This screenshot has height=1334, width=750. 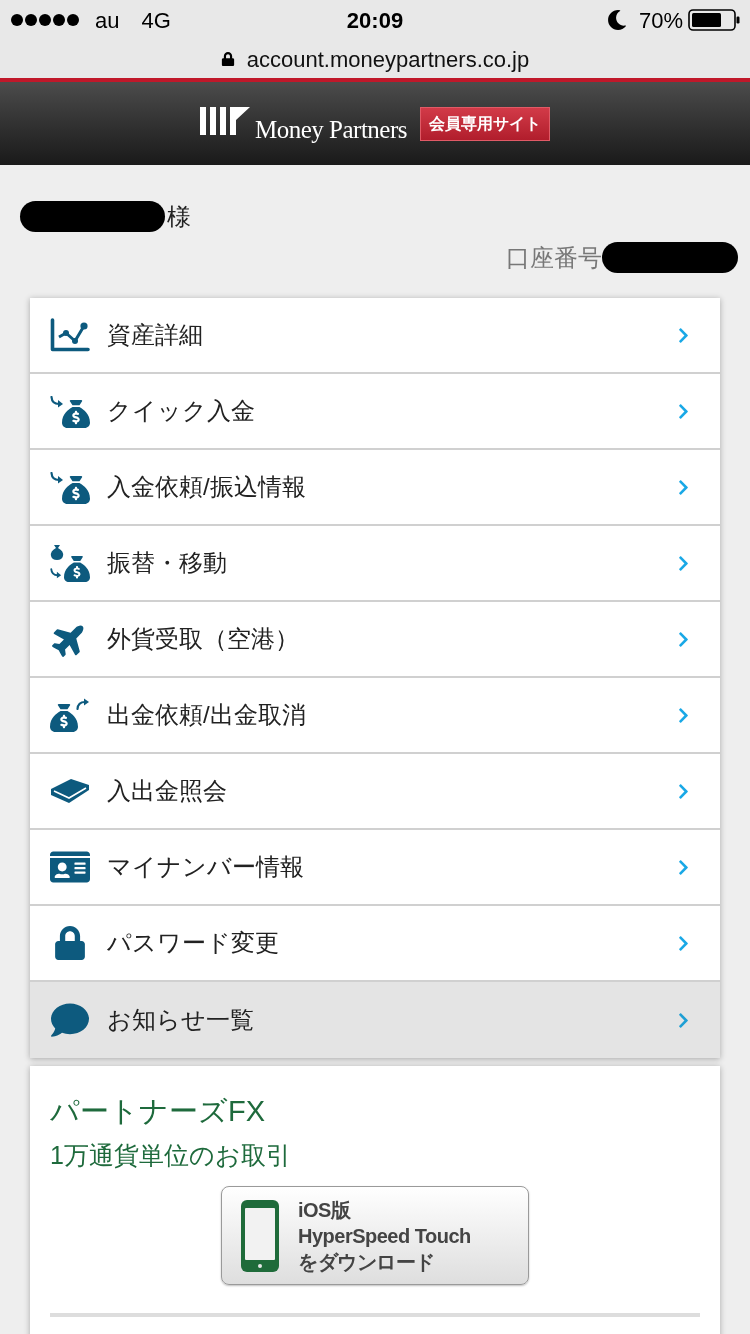 I want to click on network-type: 4G, so click(x=156, y=20).